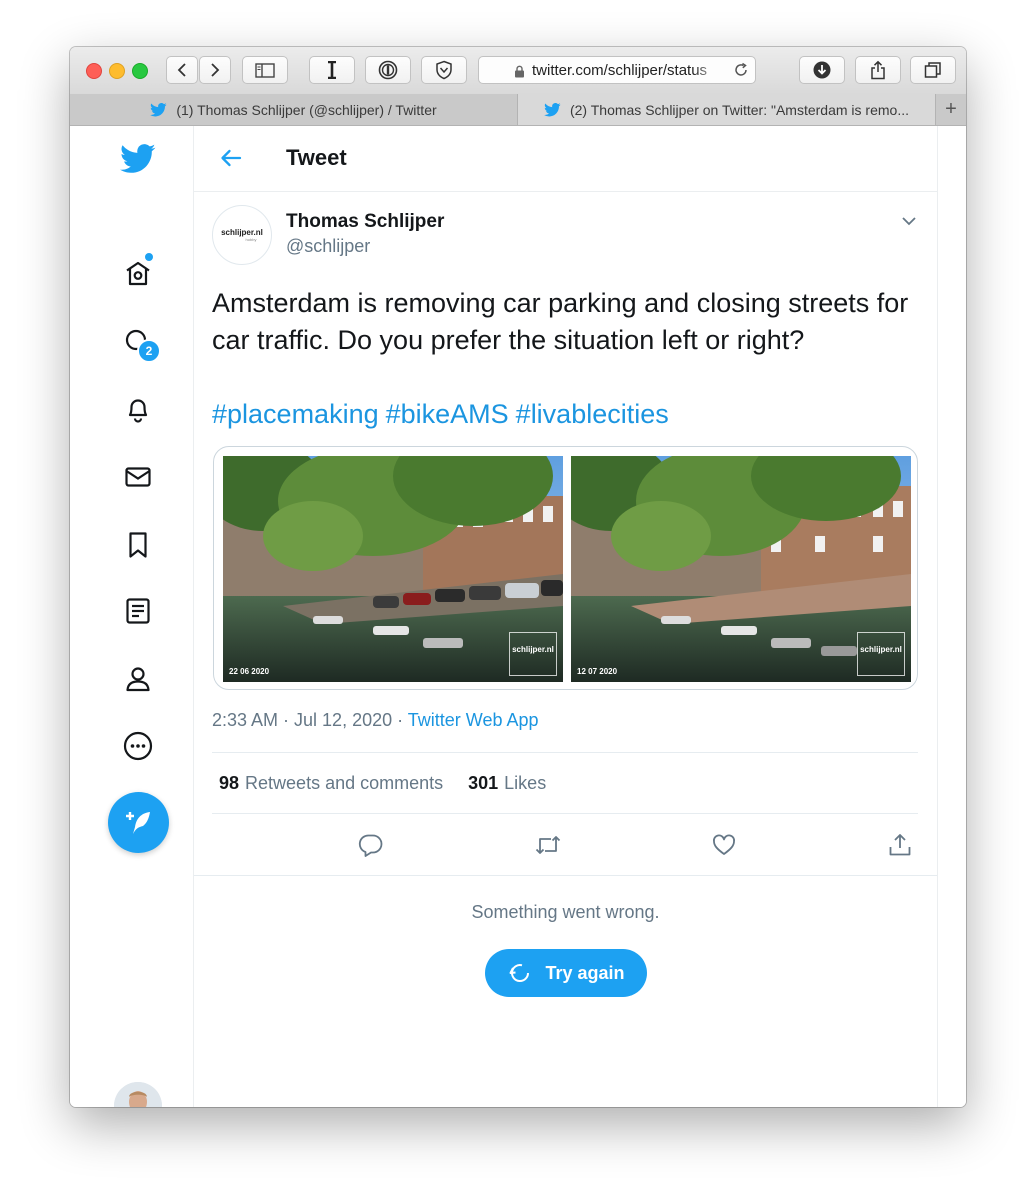 The width and height of the screenshot is (1036, 1200). What do you see at coordinates (565, 845) in the screenshot?
I see `tweet-actions` at bounding box center [565, 845].